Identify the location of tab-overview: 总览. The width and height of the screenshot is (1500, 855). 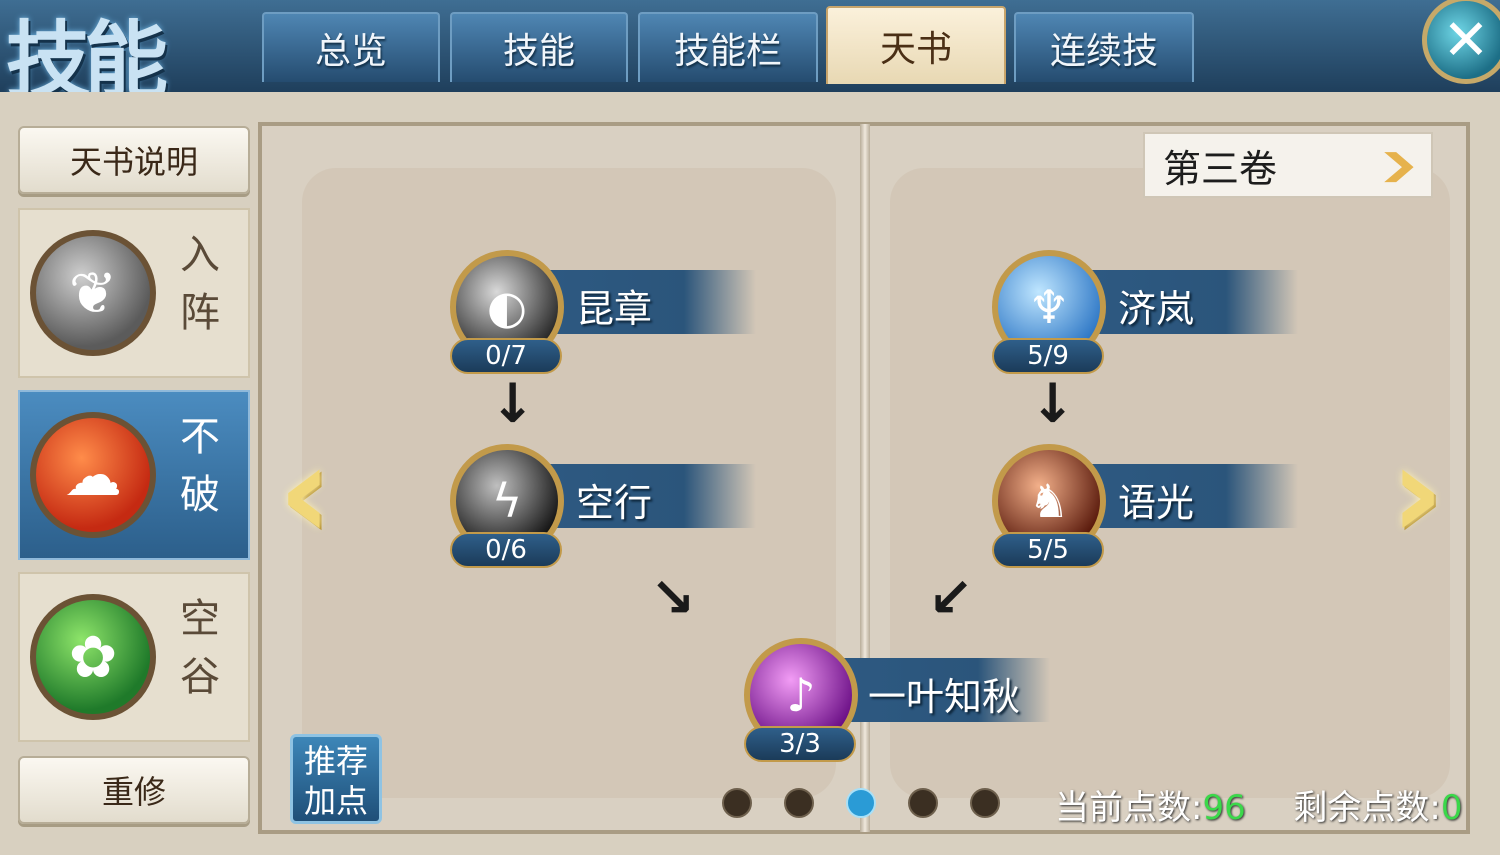
(351, 47).